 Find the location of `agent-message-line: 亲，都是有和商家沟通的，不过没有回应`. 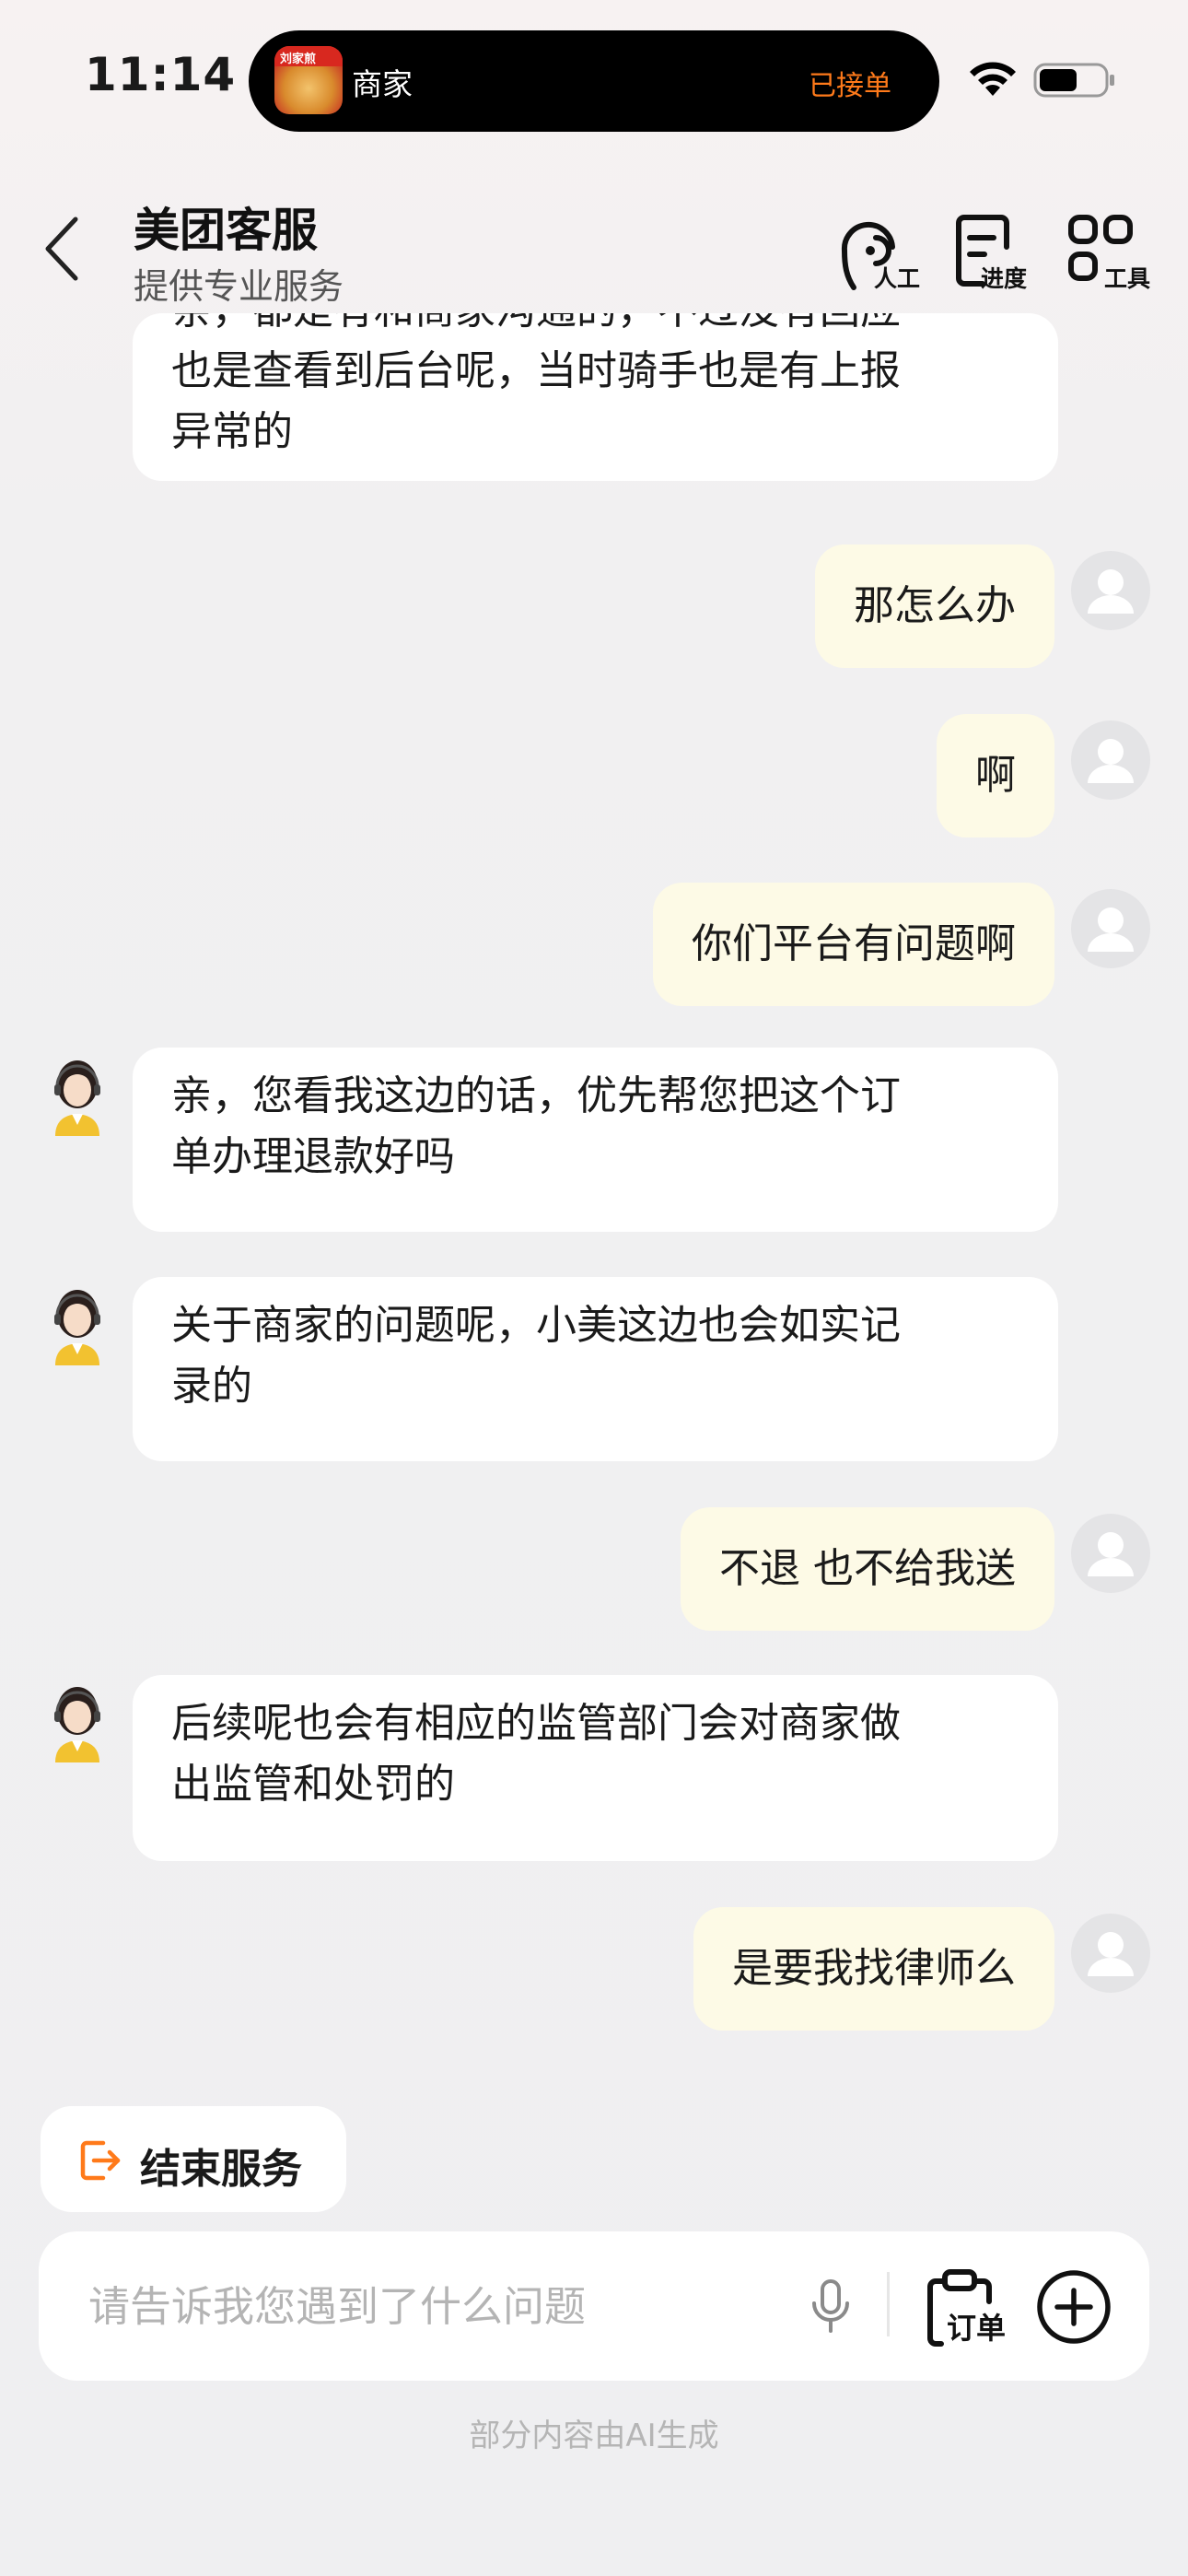

agent-message-line: 亲，都是有和商家沟通的，不过没有回应 is located at coordinates (595, 327).